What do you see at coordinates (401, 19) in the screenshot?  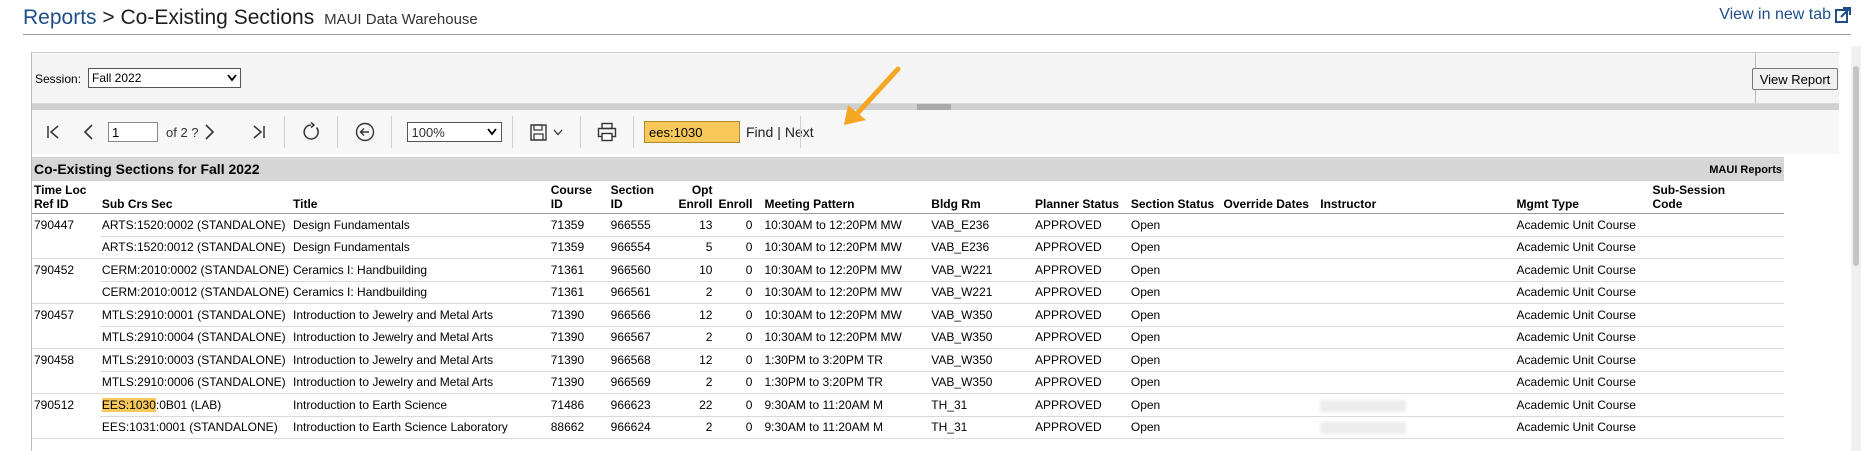 I see `page-subtitle: MAUI Data Warehouse` at bounding box center [401, 19].